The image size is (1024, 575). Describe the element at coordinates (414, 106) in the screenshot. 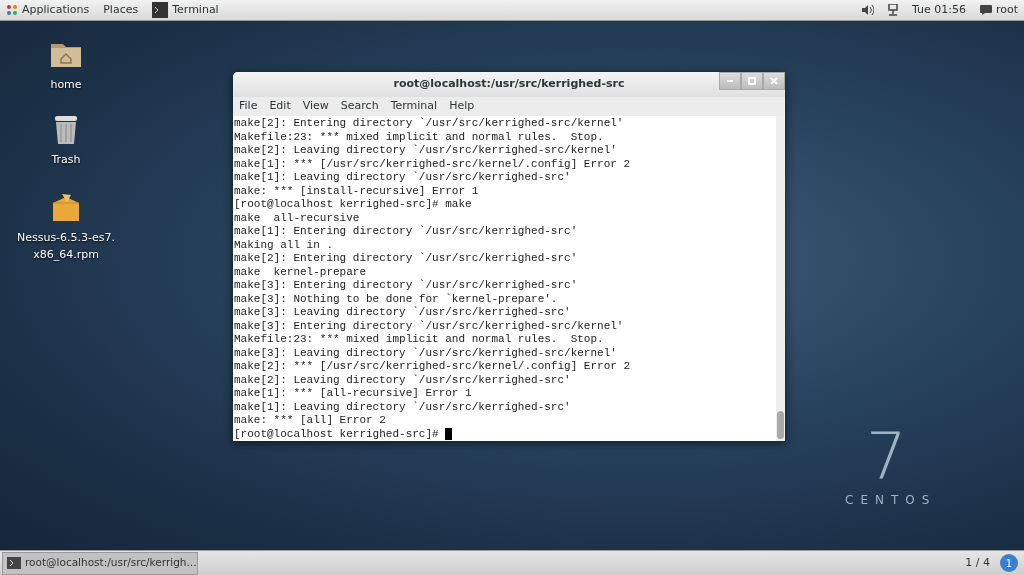

I see `menu-item: Terminal` at that location.